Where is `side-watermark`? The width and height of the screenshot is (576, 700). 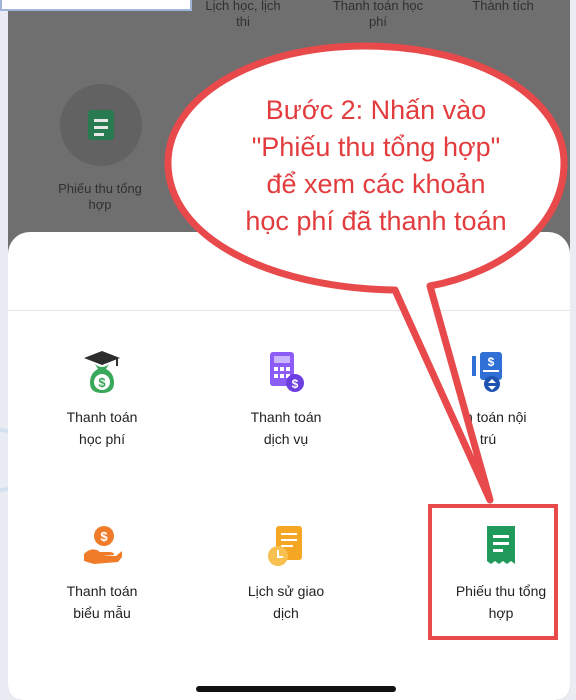 side-watermark is located at coordinates (4, 460).